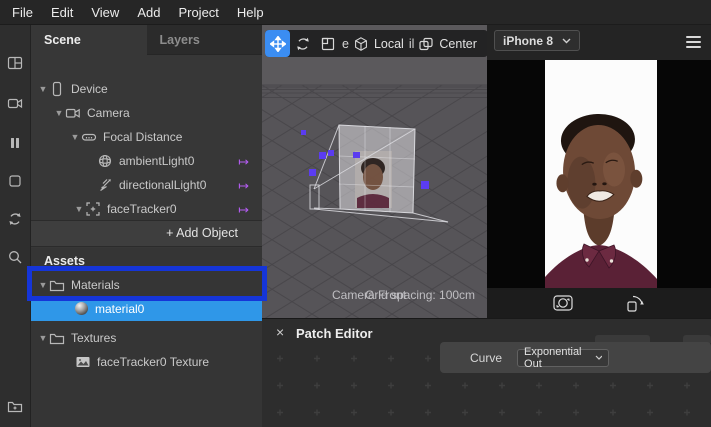 The width and height of the screenshot is (711, 427). What do you see at coordinates (146, 89) in the screenshot?
I see `tree-row-device: ▼ Device` at bounding box center [146, 89].